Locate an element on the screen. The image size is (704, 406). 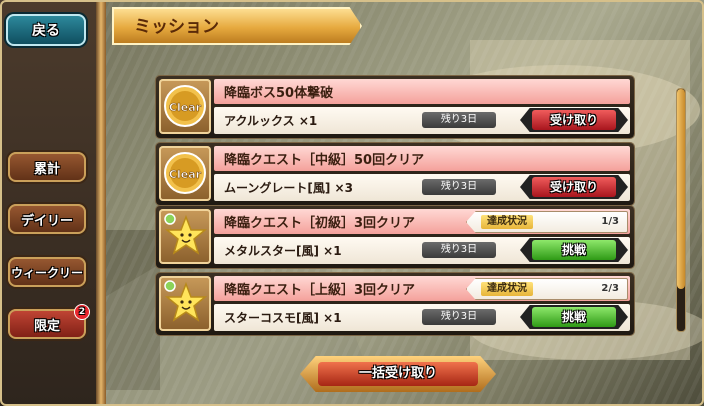
progress-box: 達成状況 2/3 is located at coordinates (547, 289).